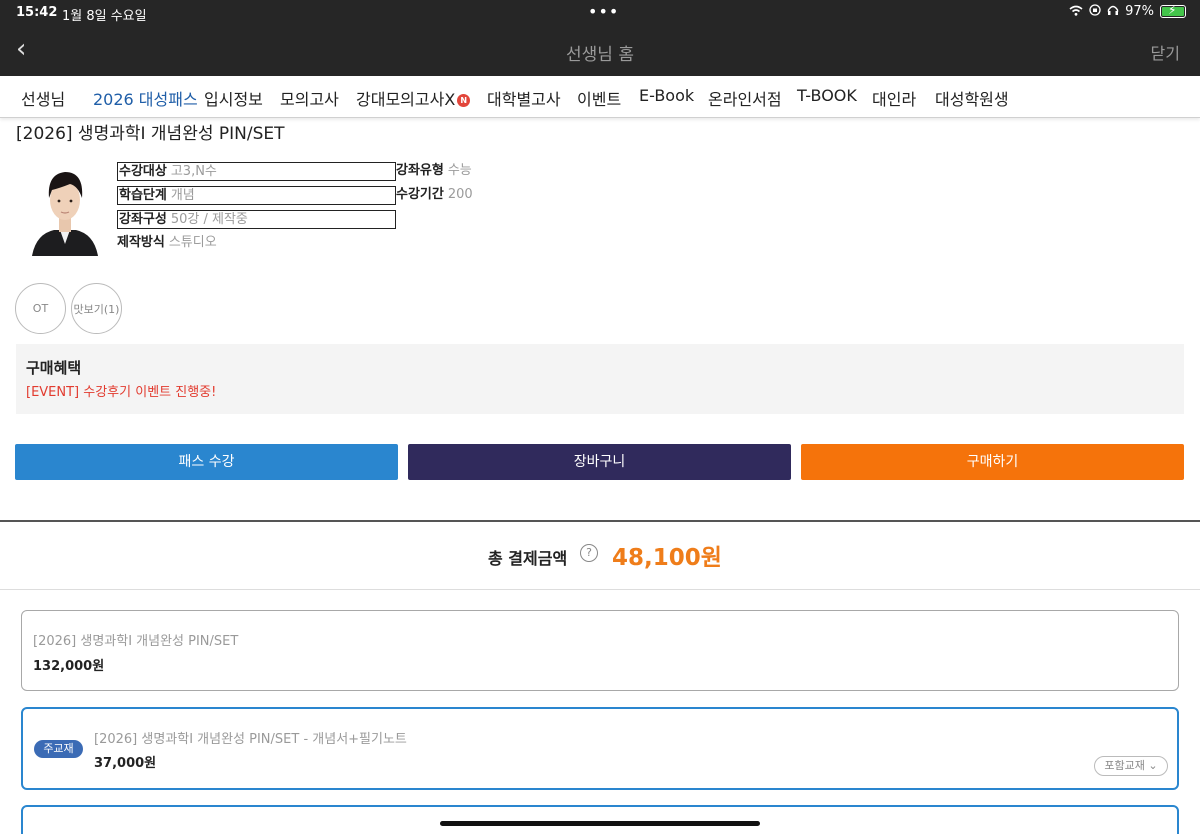 The height and width of the screenshot is (834, 1200). What do you see at coordinates (464, 100) in the screenshot?
I see `new-badge: N` at bounding box center [464, 100].